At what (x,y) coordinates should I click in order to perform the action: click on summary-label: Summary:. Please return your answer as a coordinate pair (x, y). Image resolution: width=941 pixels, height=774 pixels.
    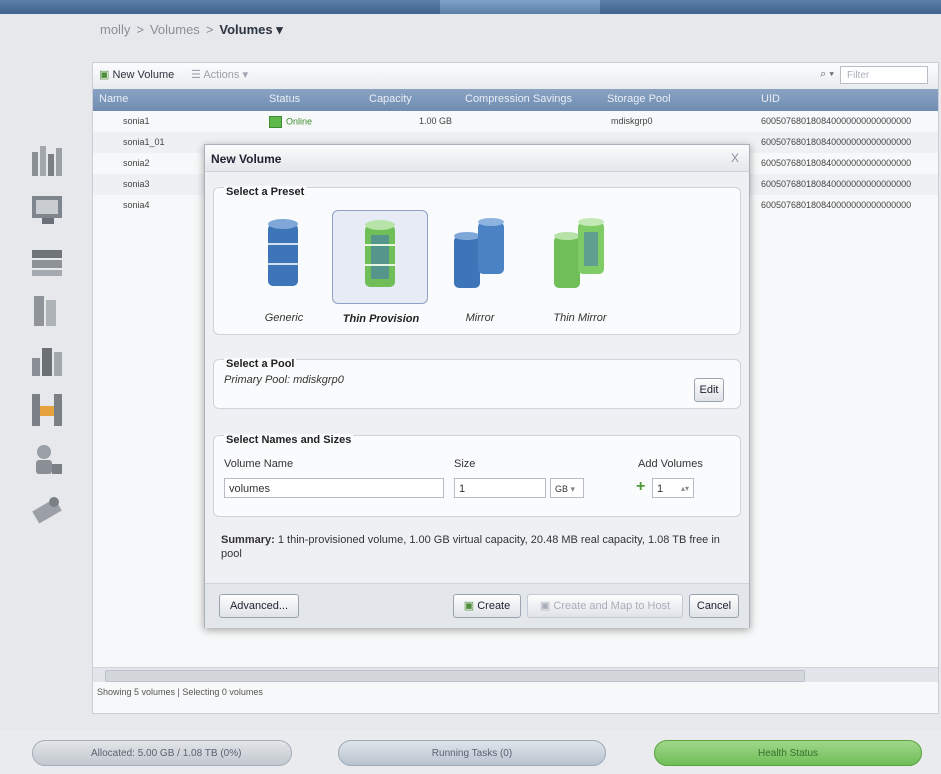
    Looking at the image, I should click on (248, 540).